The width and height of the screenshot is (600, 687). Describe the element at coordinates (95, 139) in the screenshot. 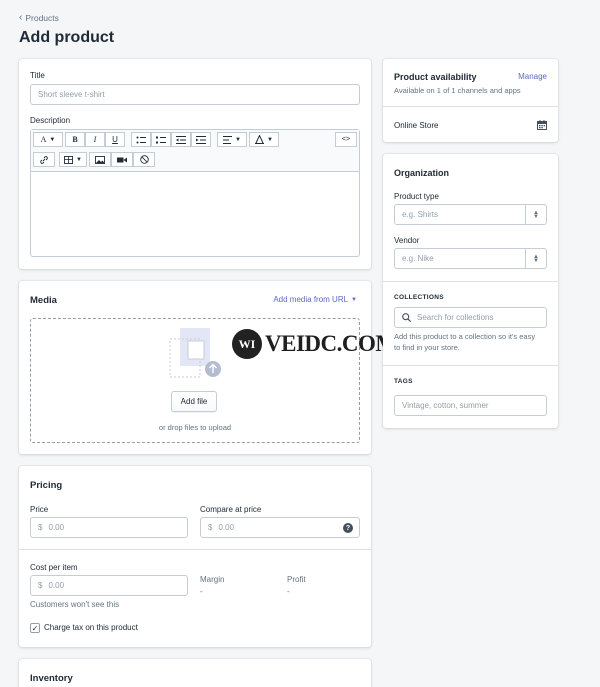

I see `italic-button: I` at that location.